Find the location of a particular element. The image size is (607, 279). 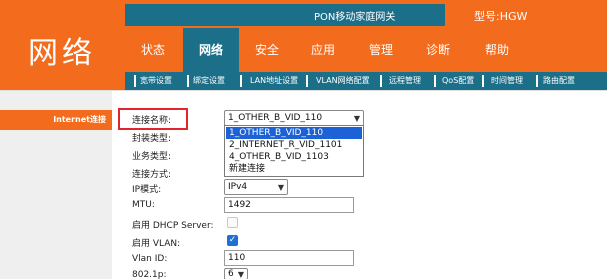

subnav-remote-management: 远程管理 is located at coordinates (405, 81).